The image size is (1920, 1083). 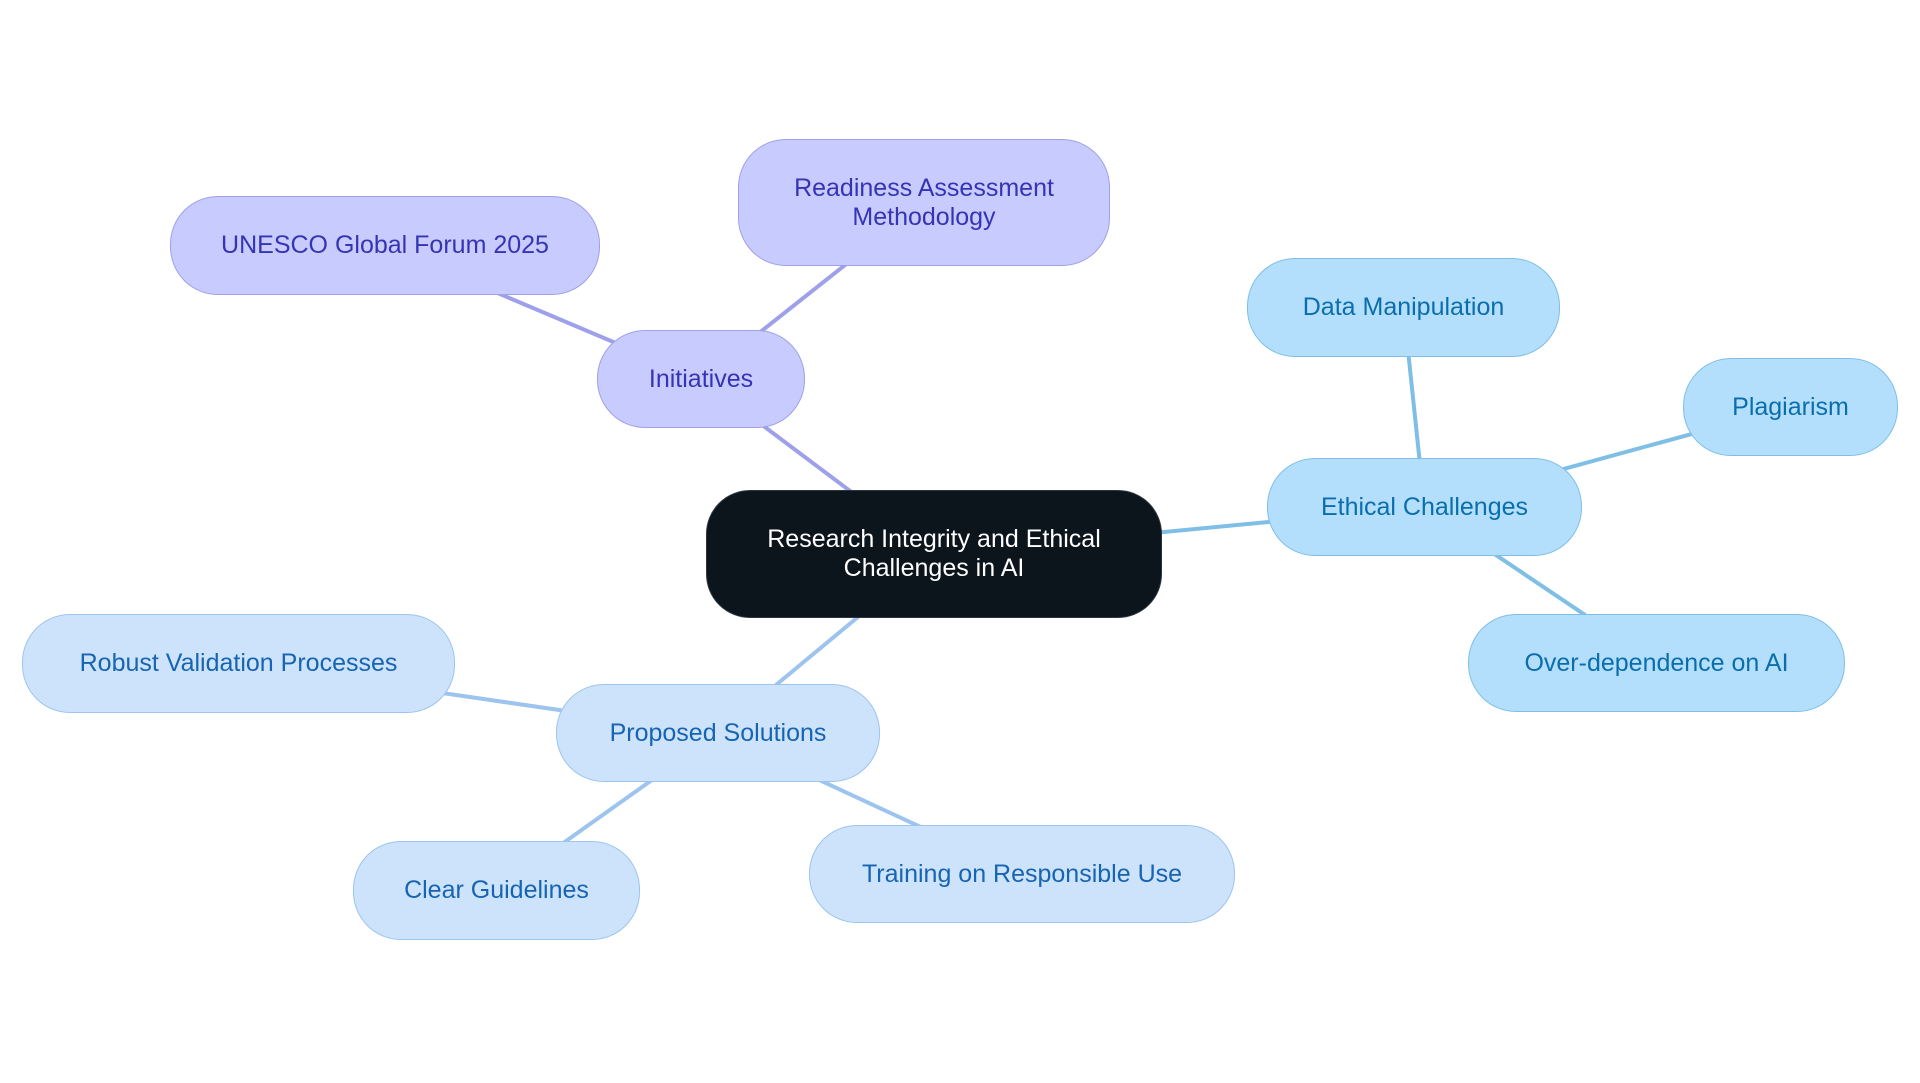 I want to click on leaf-label-training: Training on Responsible Use, so click(x=1022, y=873).